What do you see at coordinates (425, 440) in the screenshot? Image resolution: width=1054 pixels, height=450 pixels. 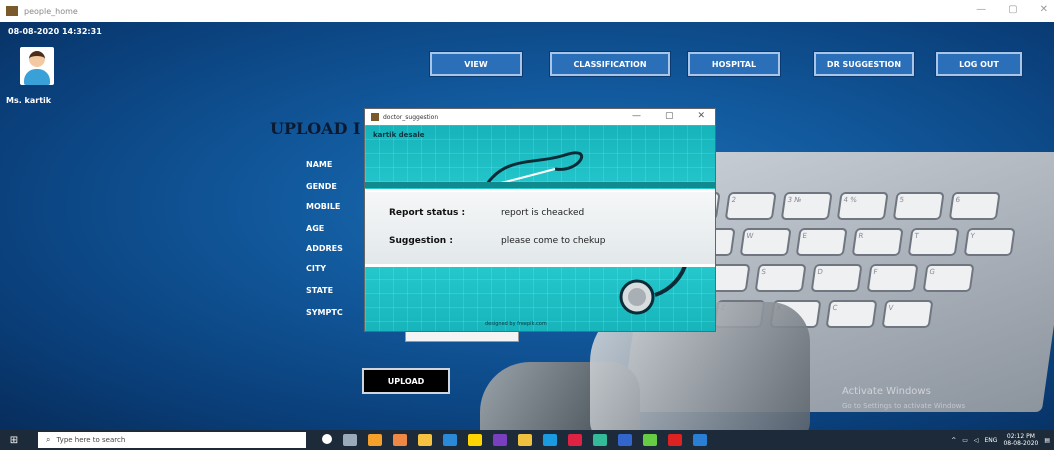 I see `file-explorer-icon` at bounding box center [425, 440].